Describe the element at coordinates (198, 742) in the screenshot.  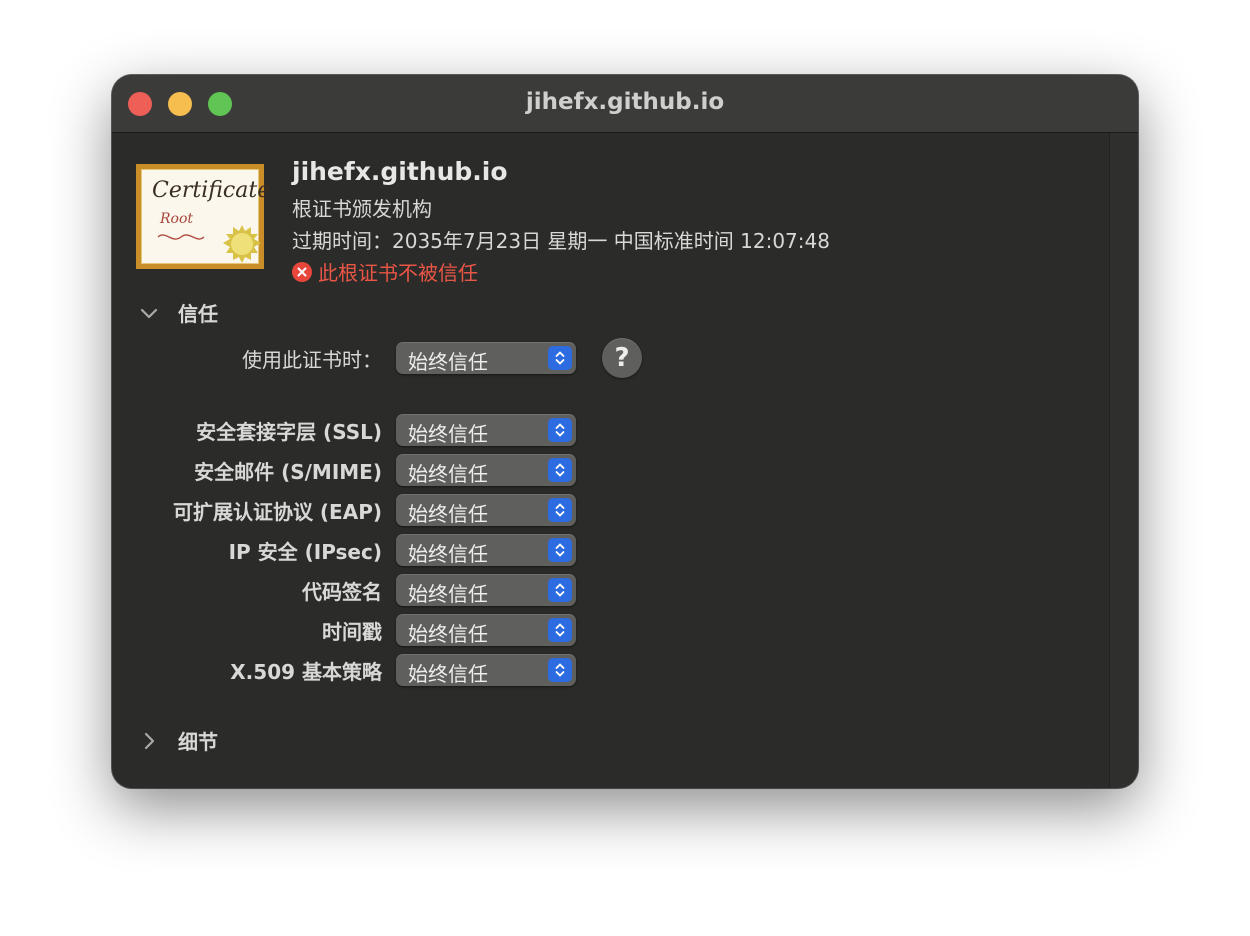
I see `details-section-title: 细节` at that location.